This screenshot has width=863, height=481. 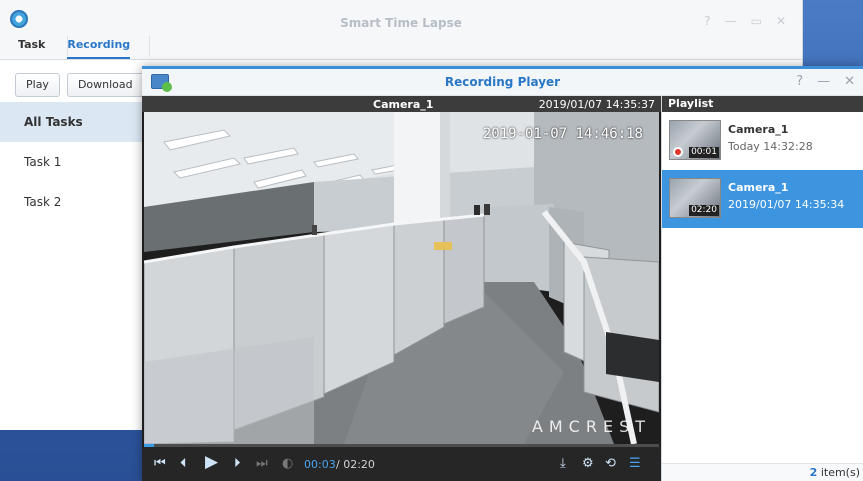 I want to click on playlist-item-time: 2019/01/07 14:35:34, so click(x=786, y=204).